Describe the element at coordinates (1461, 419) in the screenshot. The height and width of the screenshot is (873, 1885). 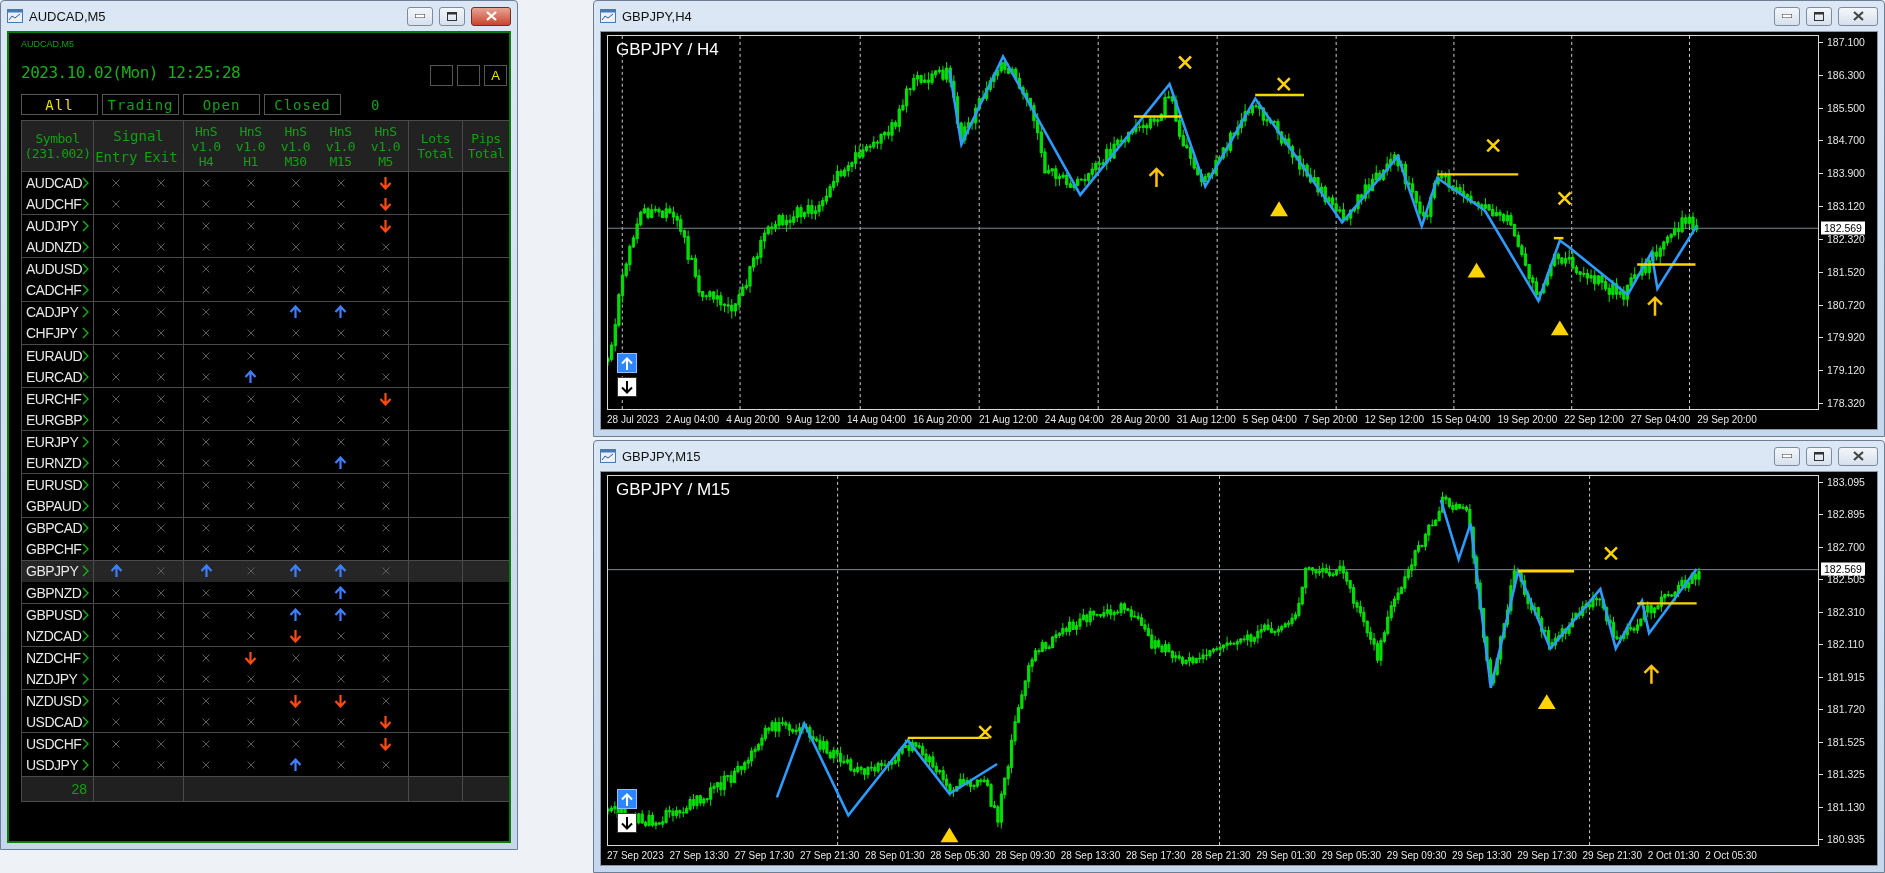
I see `time-tick-label: 15 Sep 04:00` at that location.